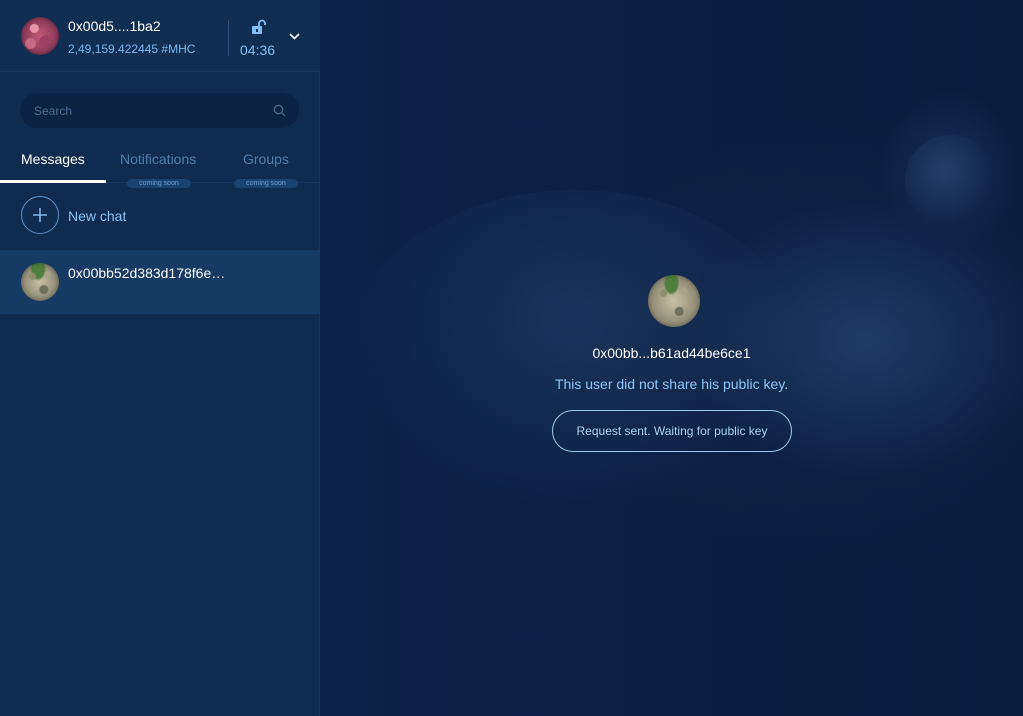 The image size is (1023, 716). Describe the element at coordinates (672, 431) in the screenshot. I see `request-public-key-button: Request sent. Waiting for public key` at that location.